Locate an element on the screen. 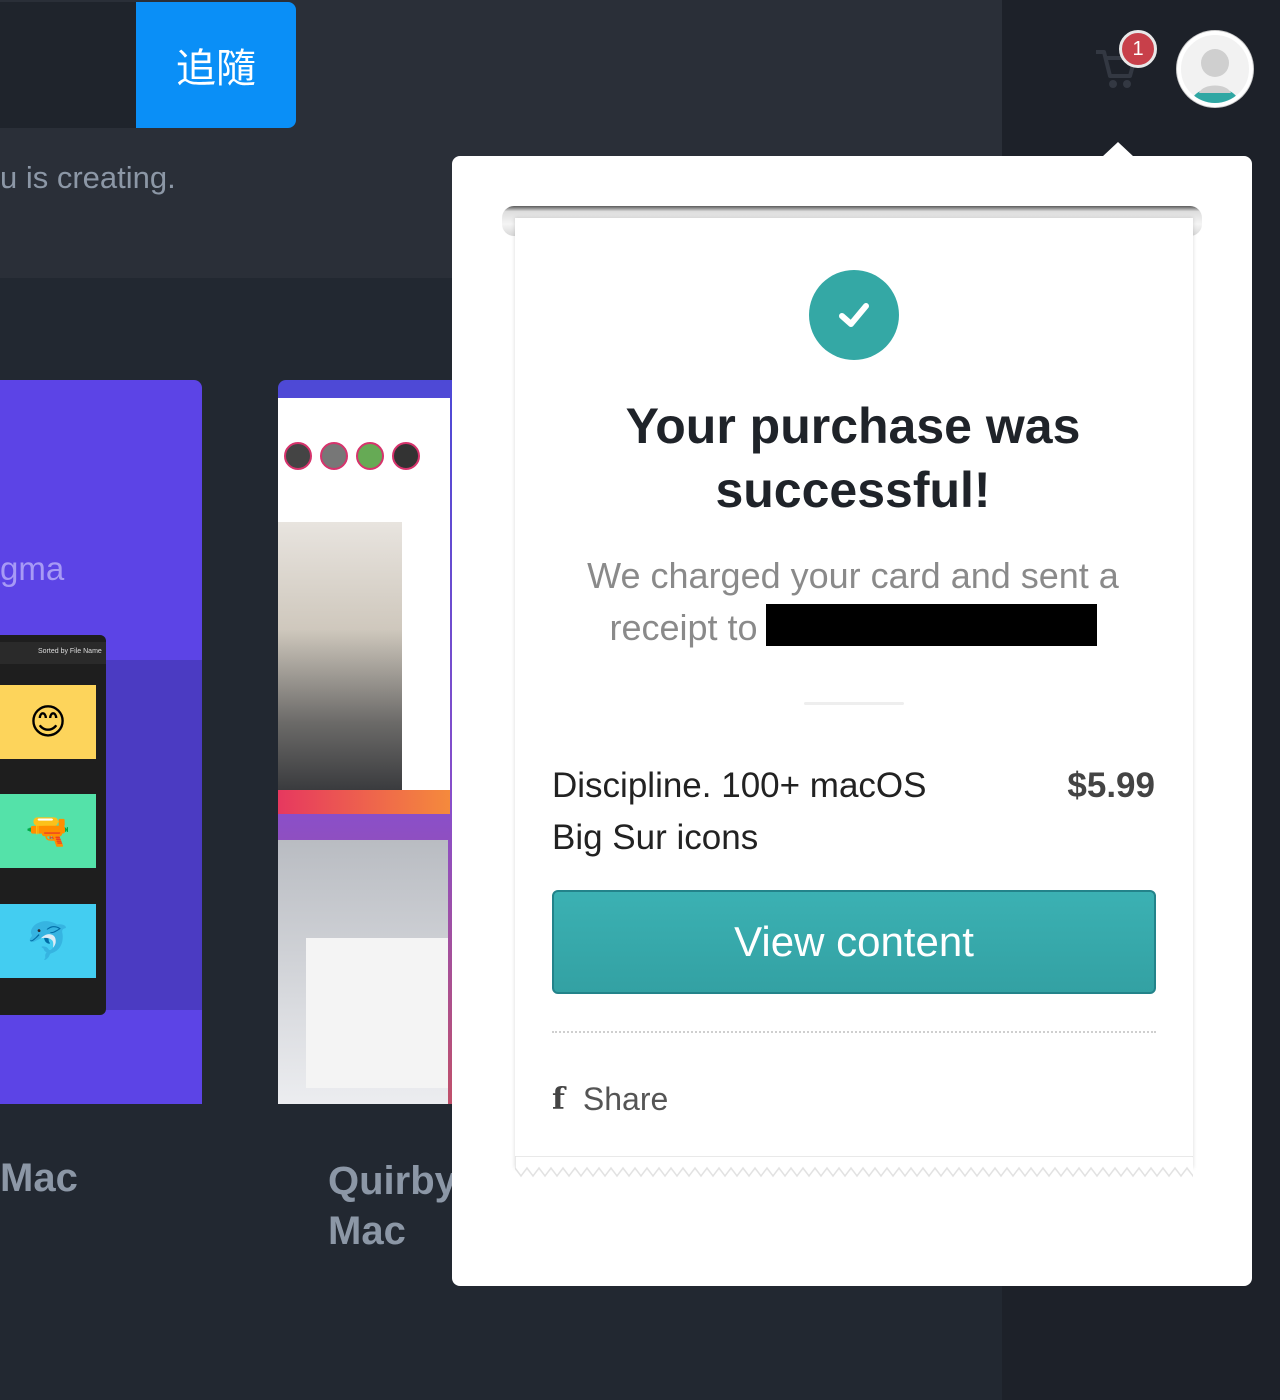 The height and width of the screenshot is (1400, 1280). product-price: $5.99 is located at coordinates (1111, 785).